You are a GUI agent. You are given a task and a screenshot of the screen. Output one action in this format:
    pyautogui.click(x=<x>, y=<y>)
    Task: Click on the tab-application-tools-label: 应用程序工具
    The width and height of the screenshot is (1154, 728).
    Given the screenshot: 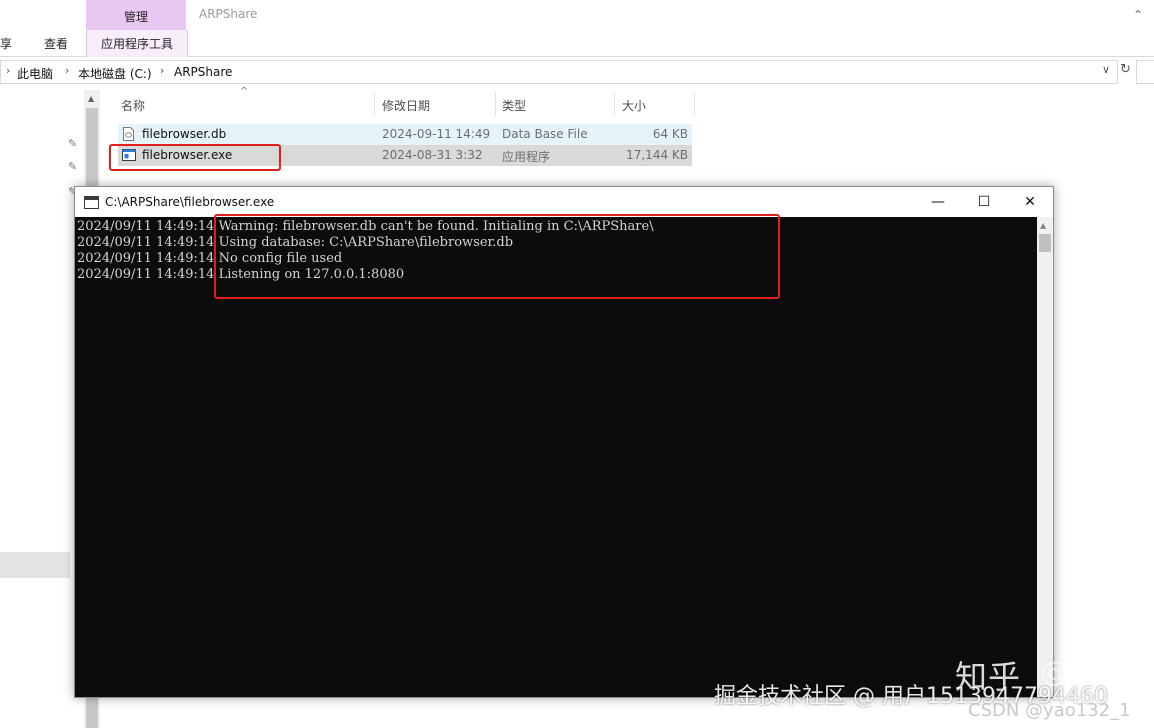 What is the action you would take?
    pyautogui.click(x=136, y=44)
    